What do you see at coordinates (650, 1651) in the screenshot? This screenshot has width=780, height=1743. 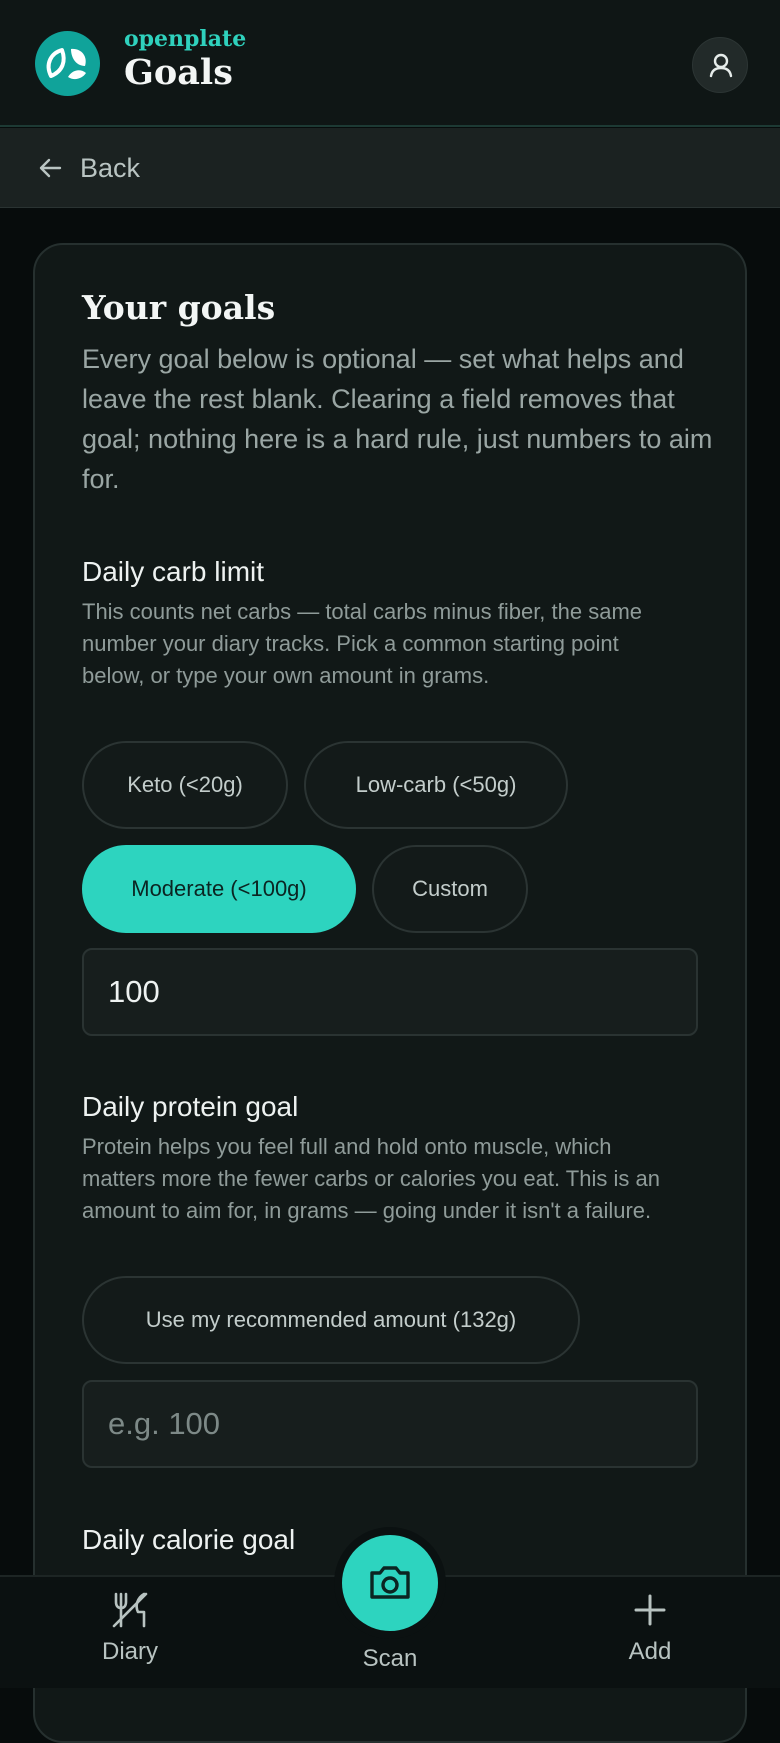 I see `nav-add-label: Add` at bounding box center [650, 1651].